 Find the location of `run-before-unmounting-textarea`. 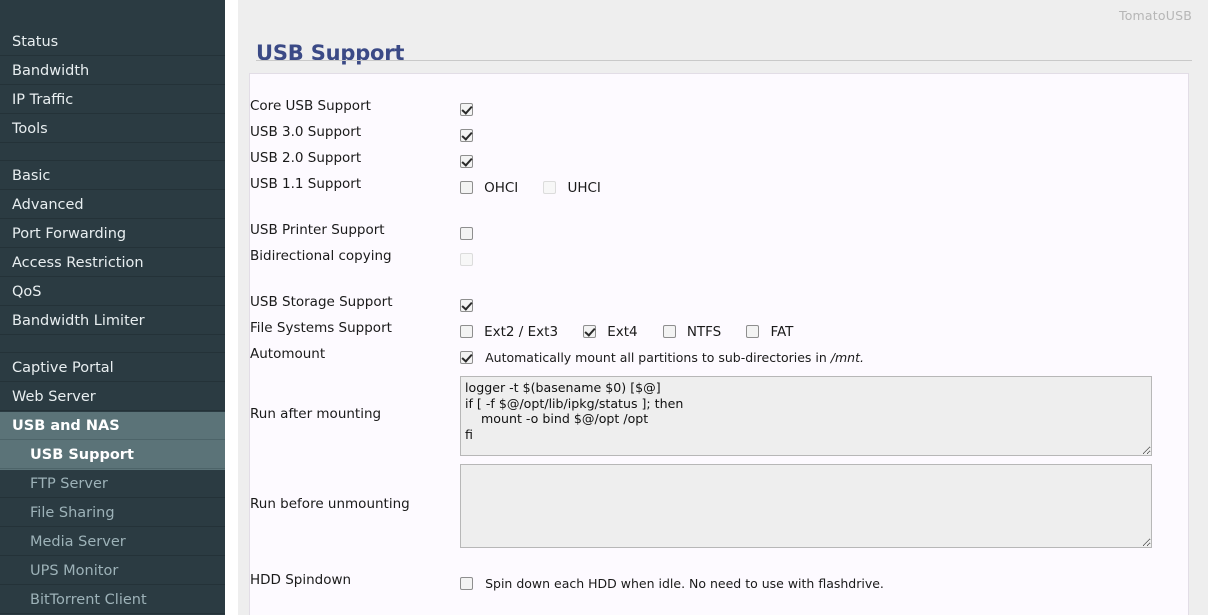

run-before-unmounting-textarea is located at coordinates (806, 506).